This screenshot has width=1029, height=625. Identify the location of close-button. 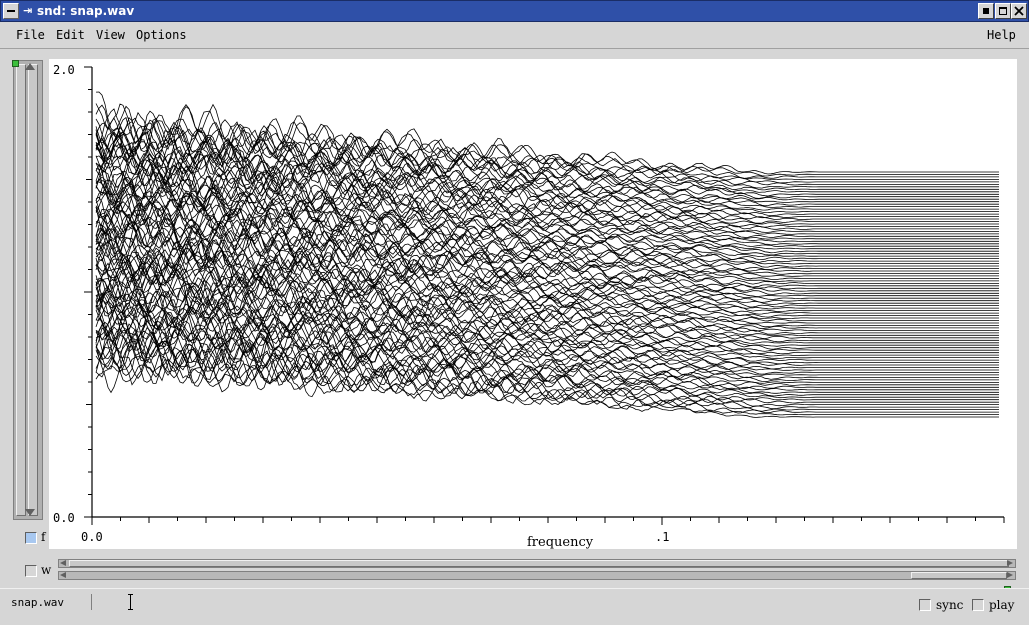
(1019, 11).